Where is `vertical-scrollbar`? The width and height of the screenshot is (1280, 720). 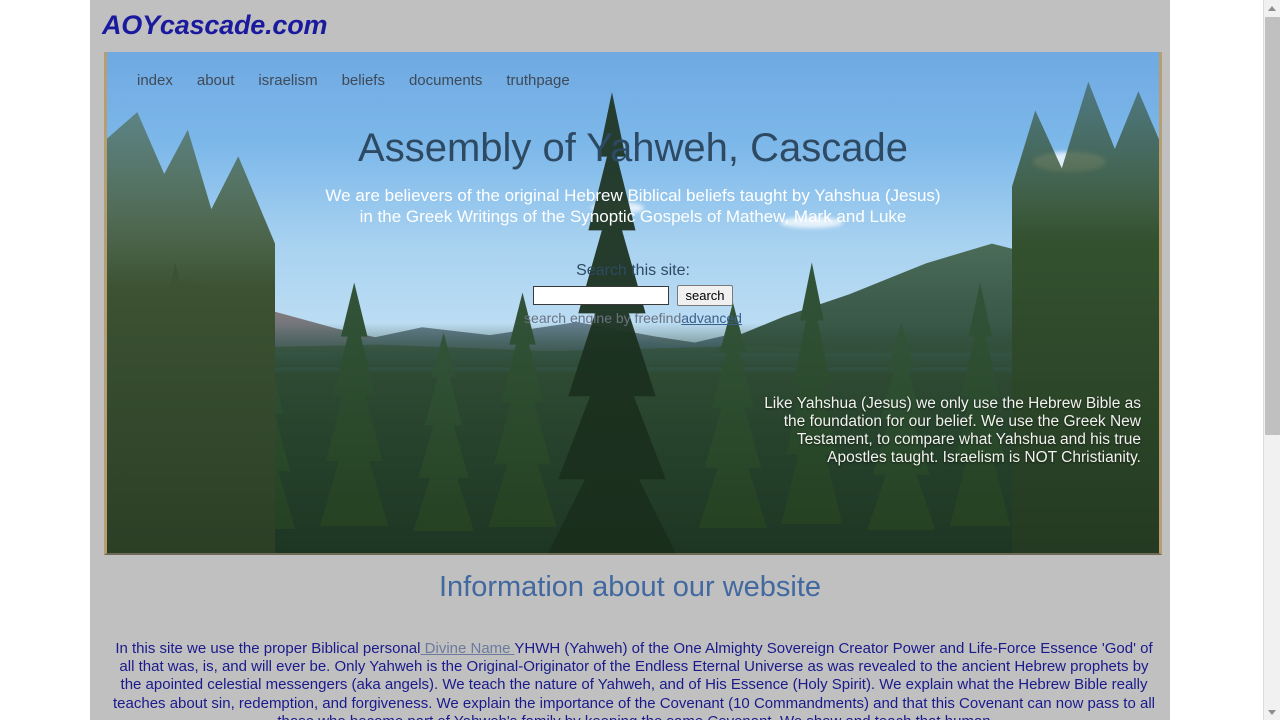 vertical-scrollbar is located at coordinates (1271, 360).